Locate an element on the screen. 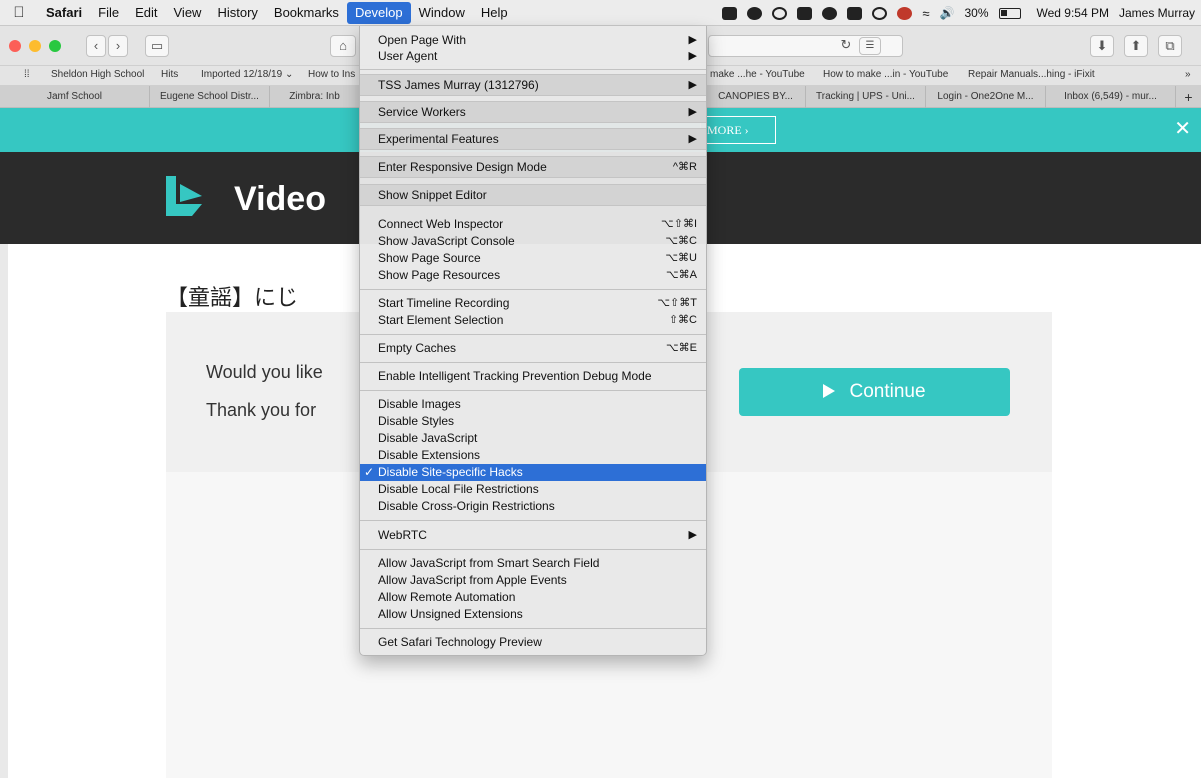 The image size is (1201, 778). favorite-item: Imported 12/18/19 ⌄ is located at coordinates (247, 74).